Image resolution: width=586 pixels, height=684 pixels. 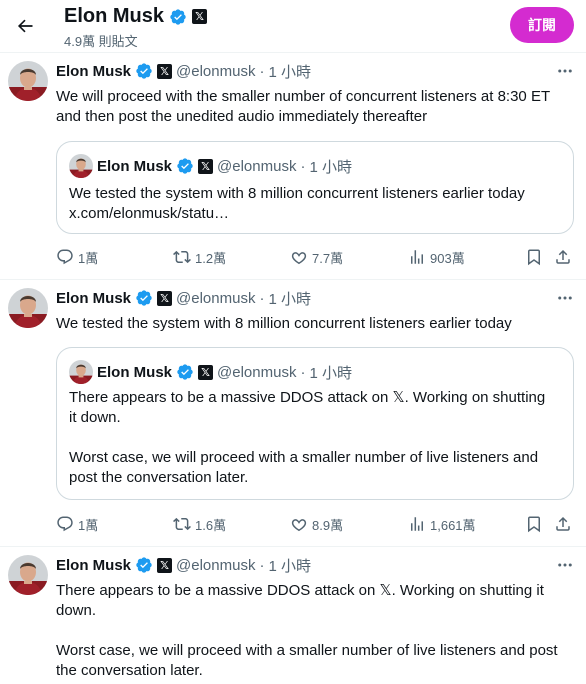 I want to click on like-button: 7.7萬, so click(x=316, y=257).